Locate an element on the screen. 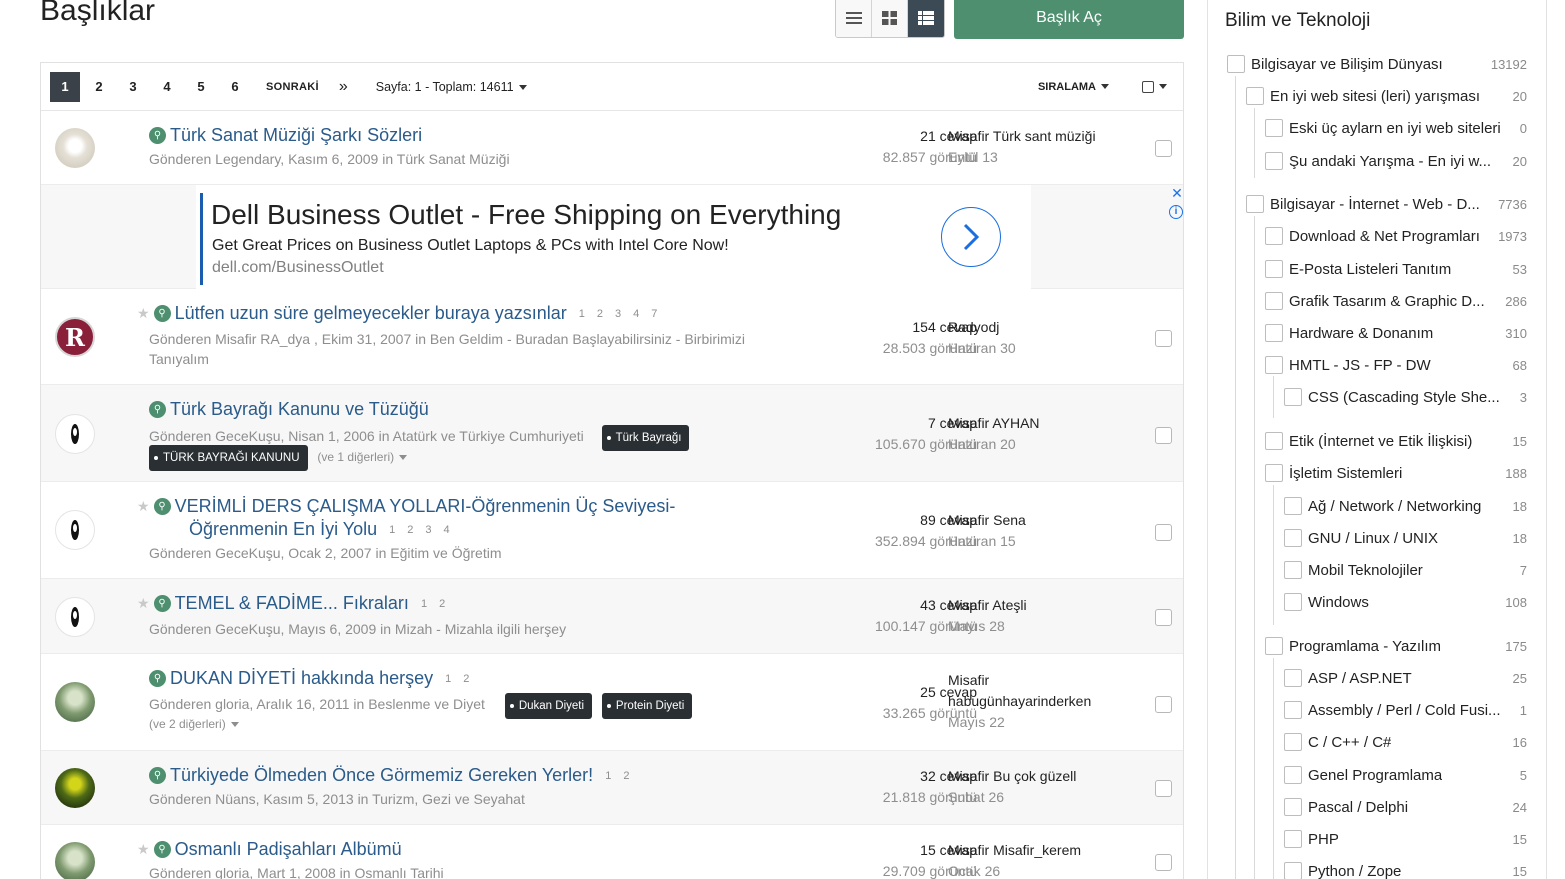  ad-arrow-button is located at coordinates (971, 237).